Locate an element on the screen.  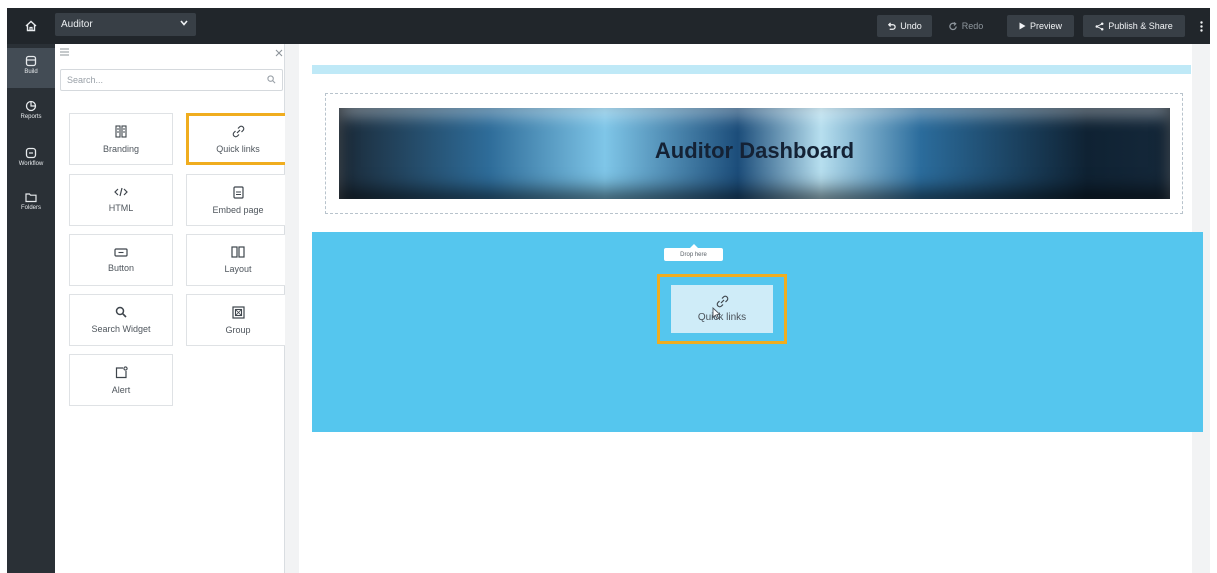
rail-item-build: Build is located at coordinates (31, 68).